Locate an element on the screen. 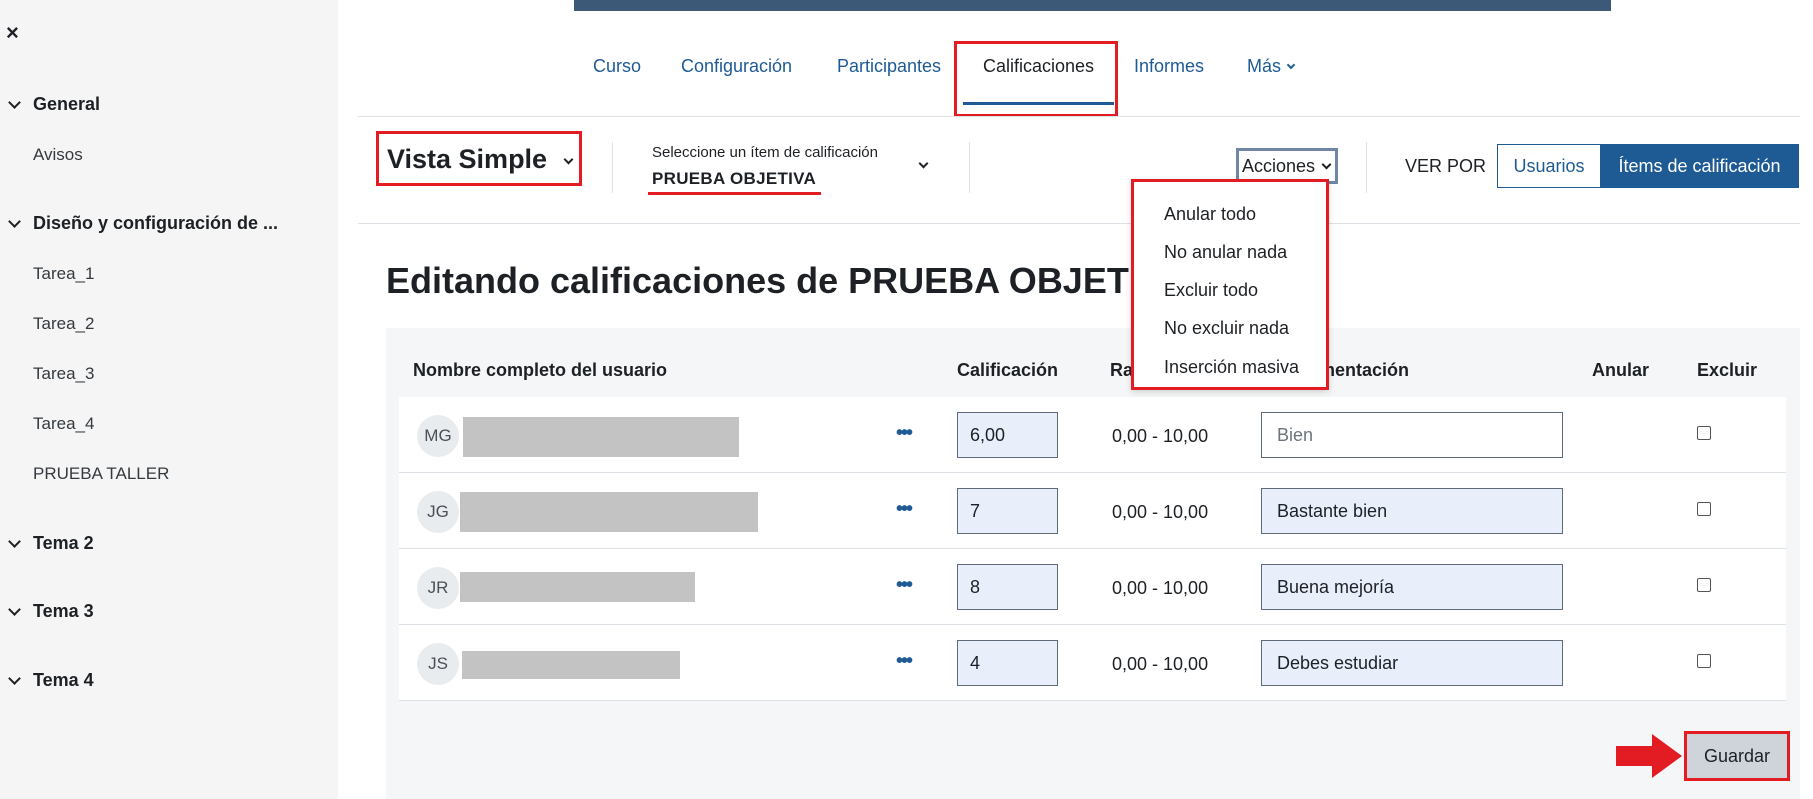  close-drawer-icon: × is located at coordinates (12, 33).